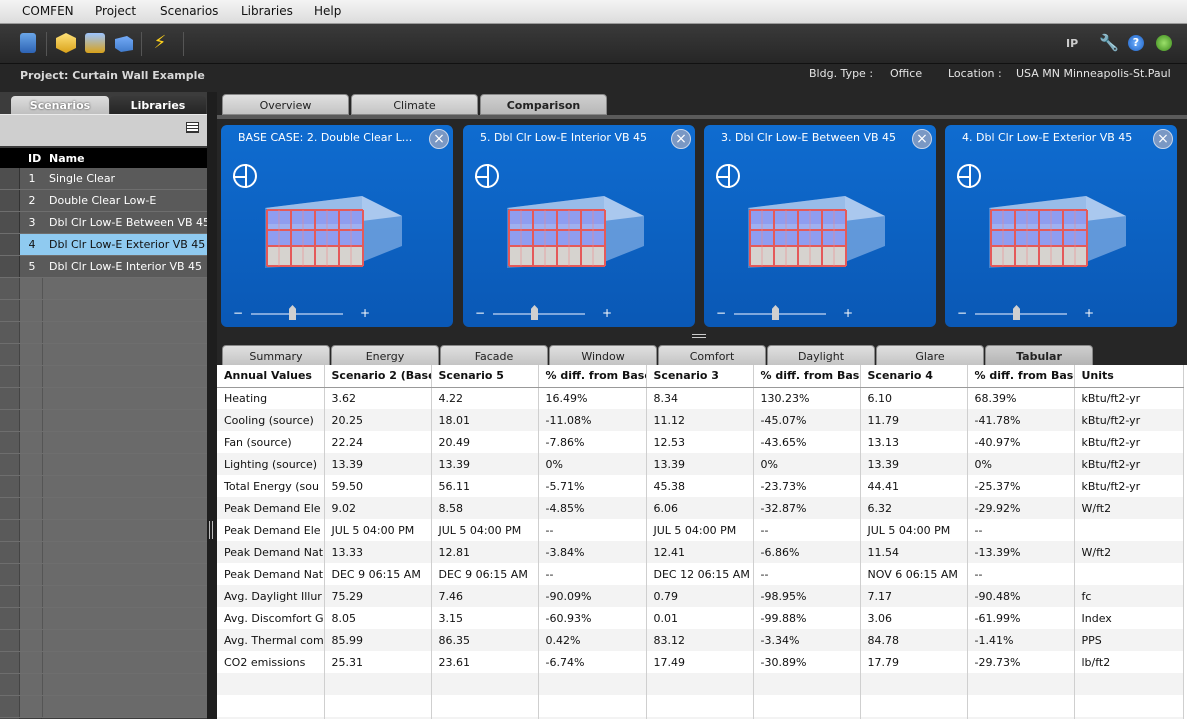  What do you see at coordinates (378, 508) in the screenshot?
I see `table-cell: 9.02` at bounding box center [378, 508].